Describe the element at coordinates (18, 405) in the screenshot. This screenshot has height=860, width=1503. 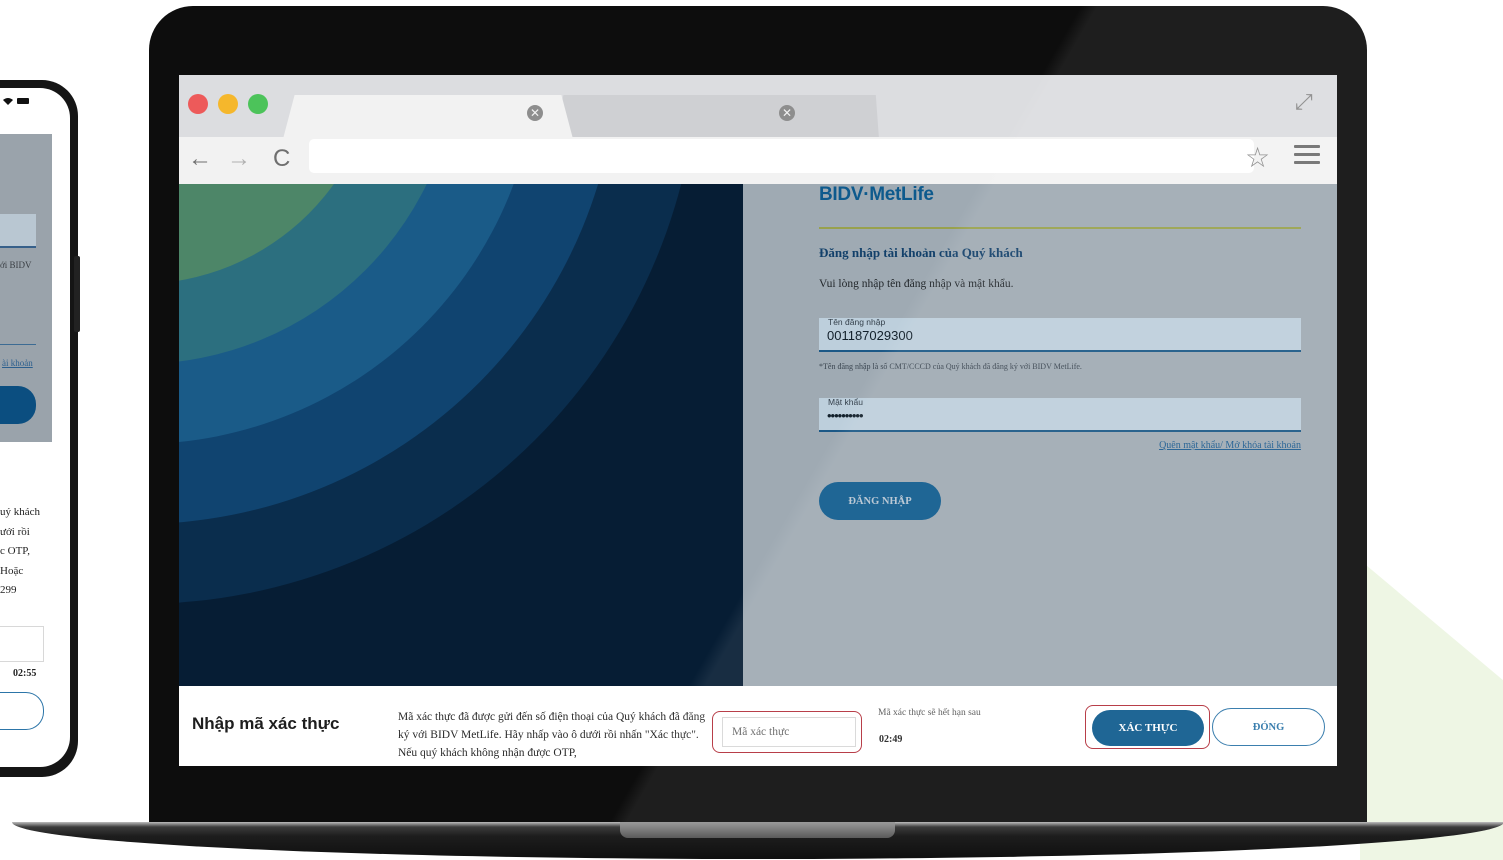
I see `phone-login-button` at that location.